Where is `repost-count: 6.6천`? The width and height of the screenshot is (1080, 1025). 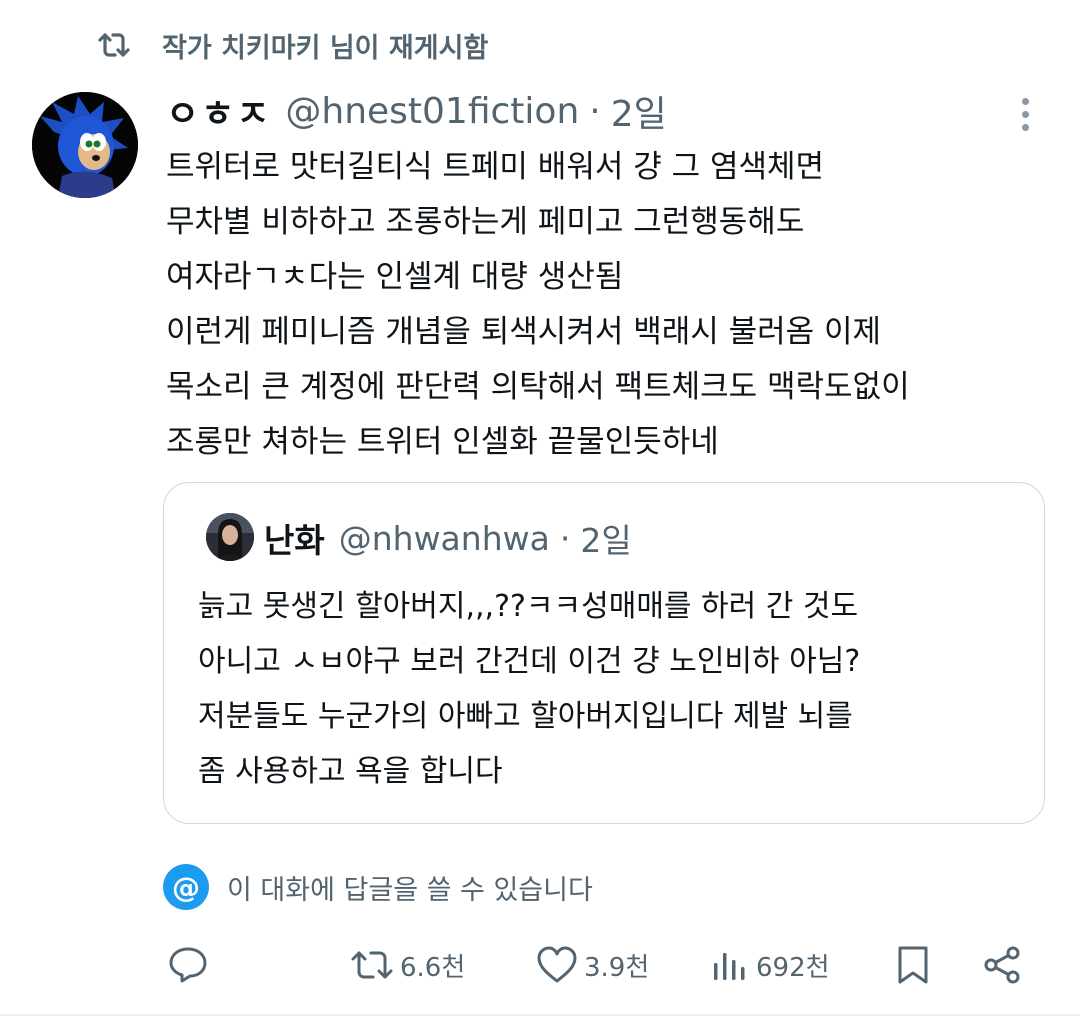 repost-count: 6.6천 is located at coordinates (433, 967).